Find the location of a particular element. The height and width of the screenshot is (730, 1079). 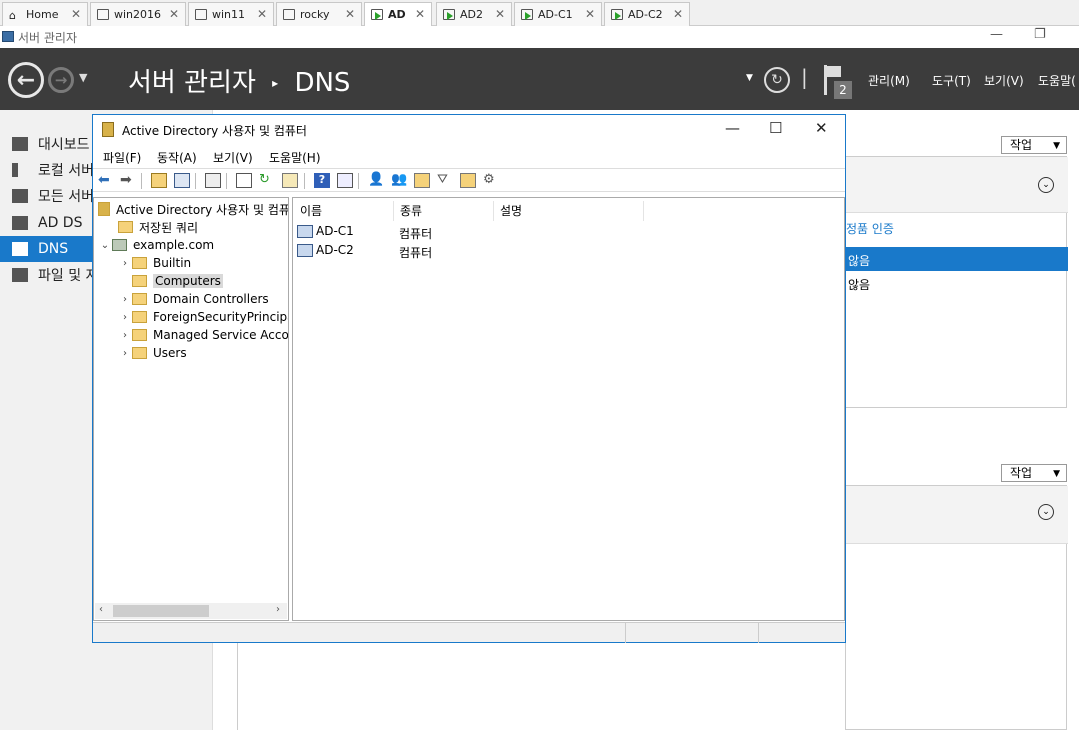

tree-domain: ⌄ example.com is located at coordinates (156, 245).